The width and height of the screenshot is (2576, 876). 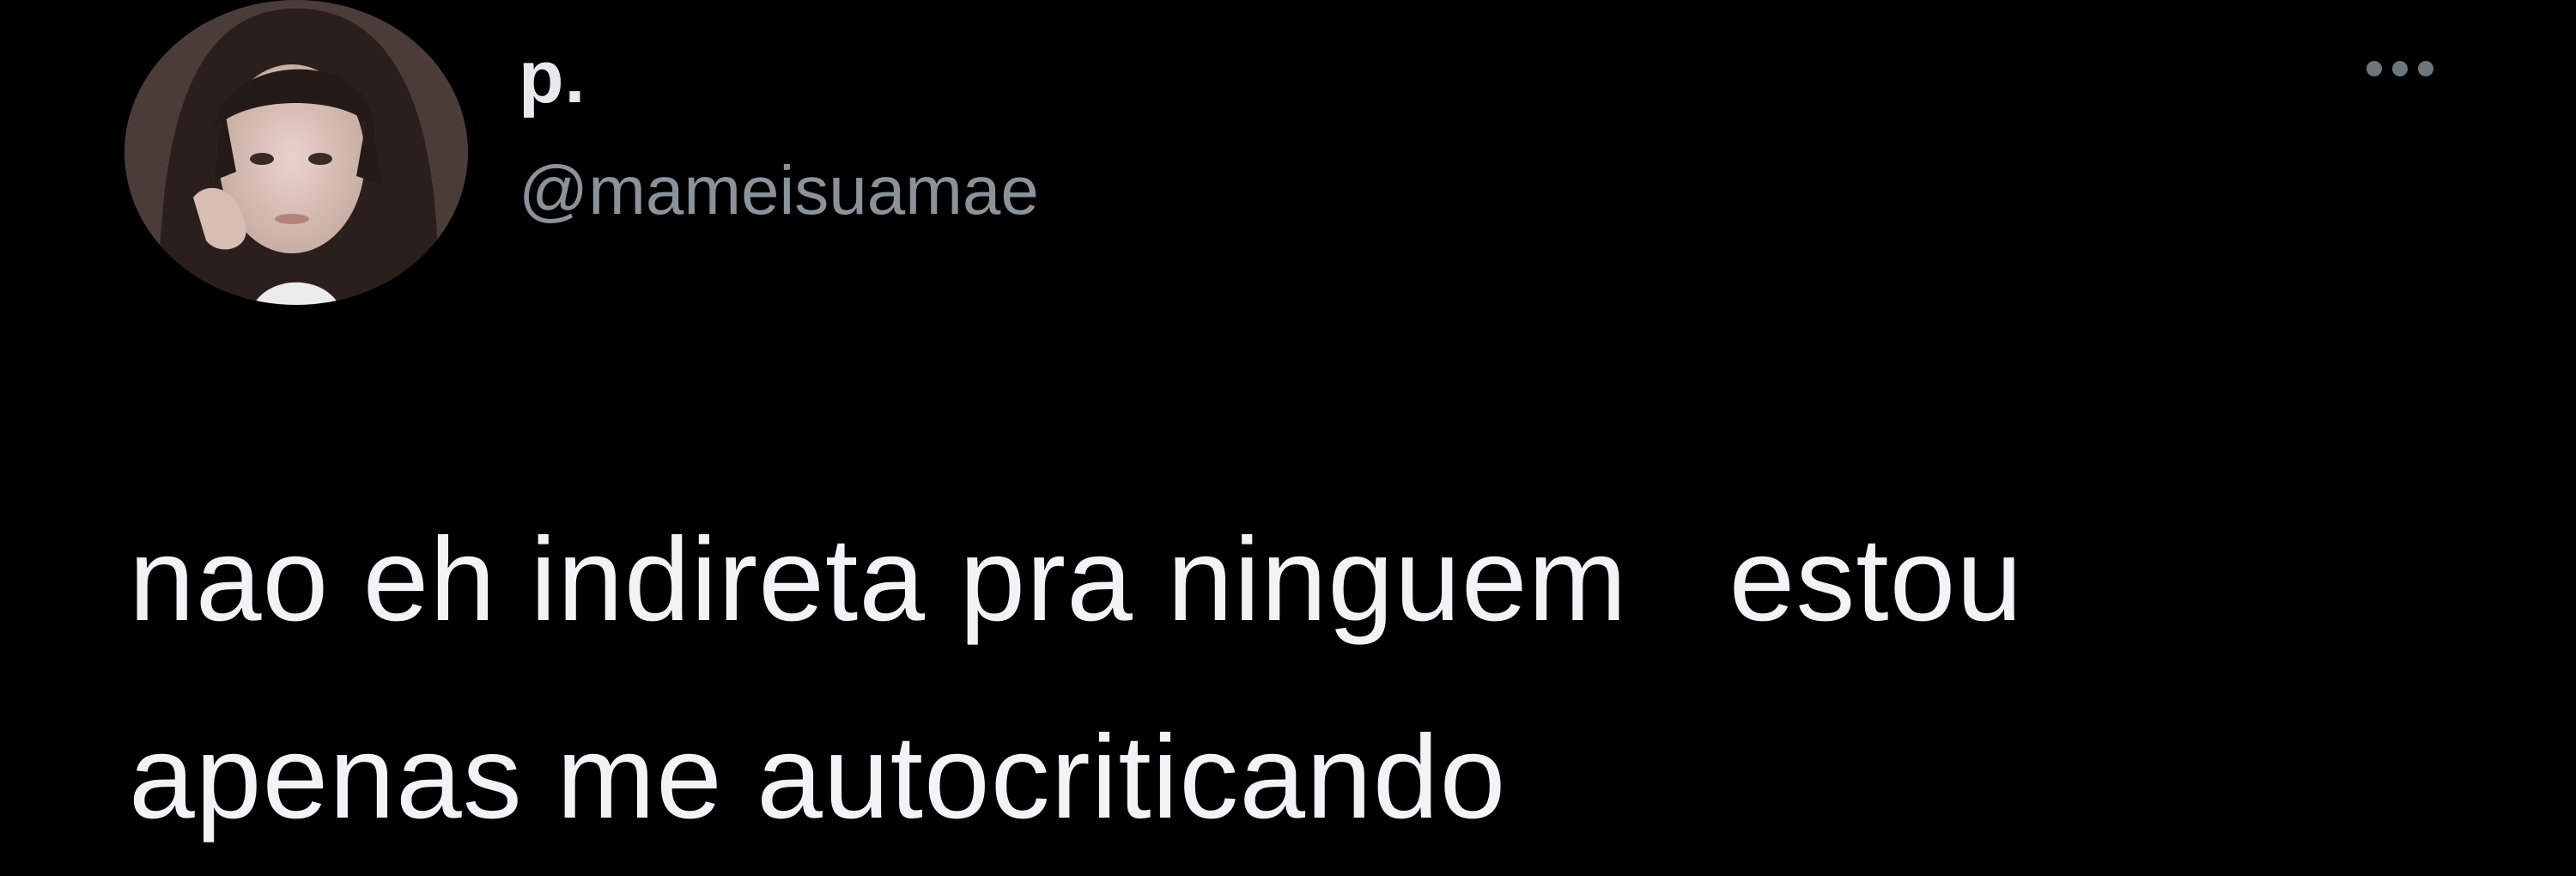 I want to click on display-name: p., so click(x=552, y=77).